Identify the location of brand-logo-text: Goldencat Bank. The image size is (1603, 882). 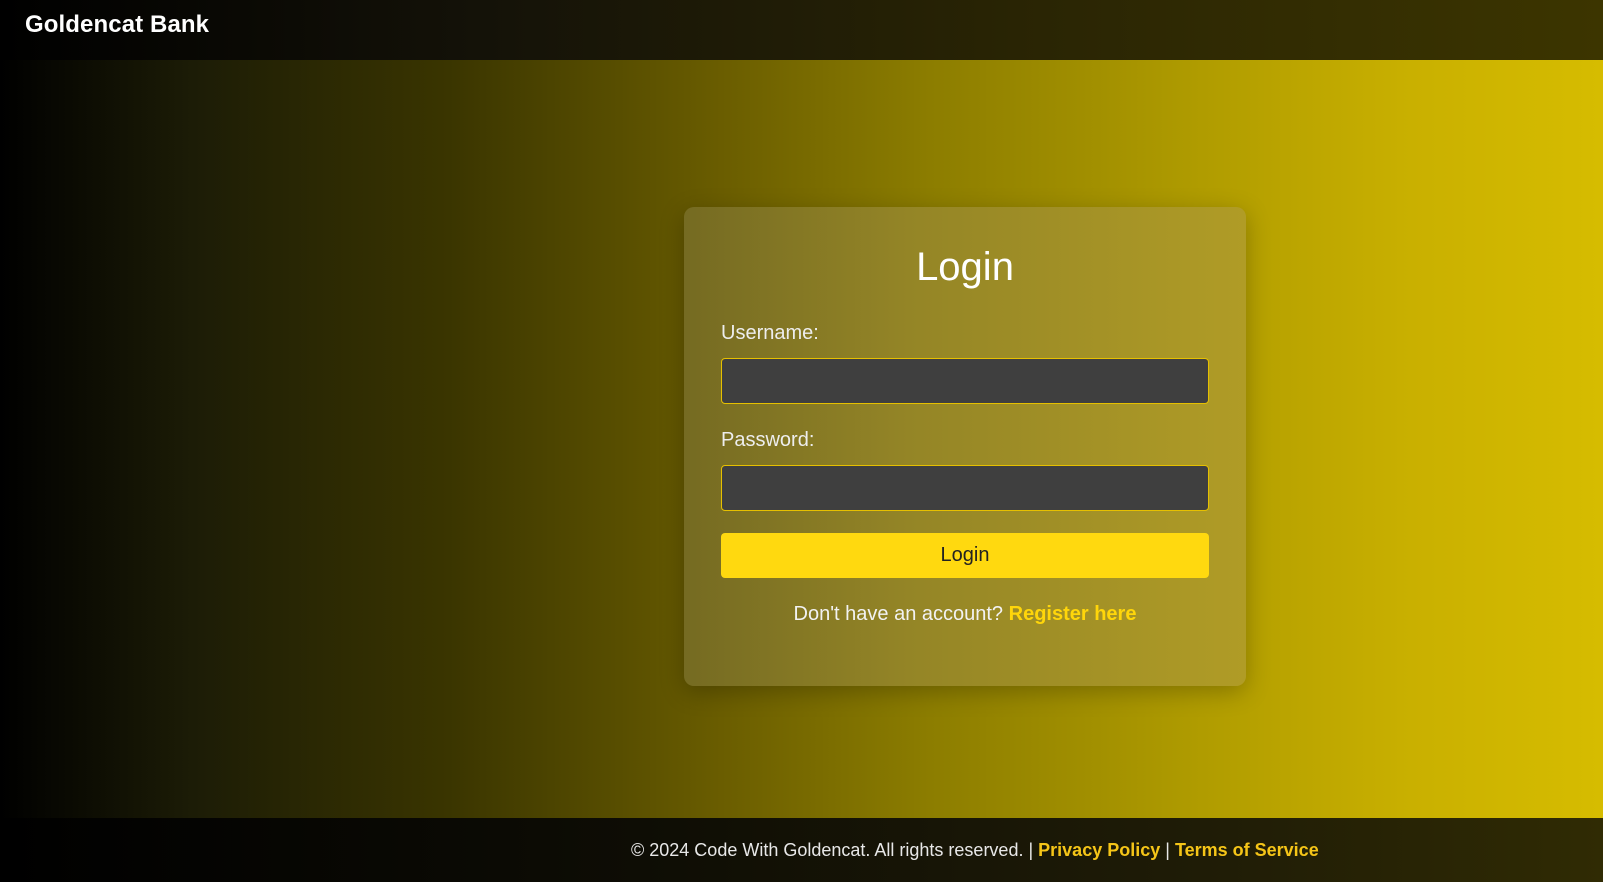
(117, 25).